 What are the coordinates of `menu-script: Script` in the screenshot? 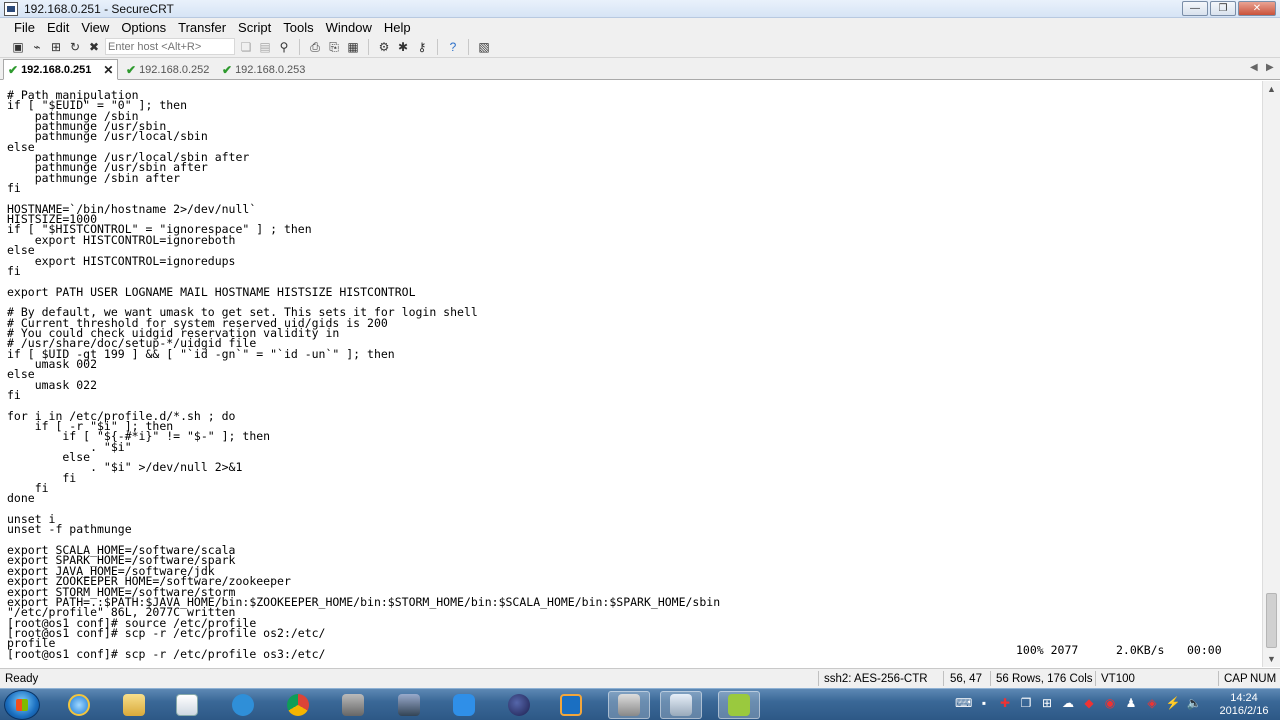 It's located at (254, 27).